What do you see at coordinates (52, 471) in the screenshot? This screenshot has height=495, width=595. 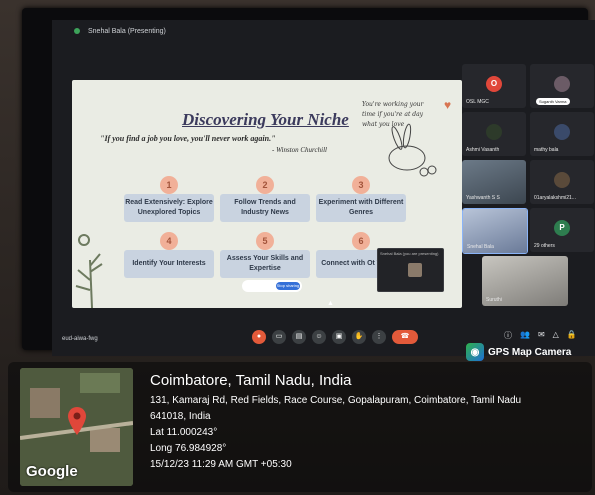 I see `map-brand: Google` at bounding box center [52, 471].